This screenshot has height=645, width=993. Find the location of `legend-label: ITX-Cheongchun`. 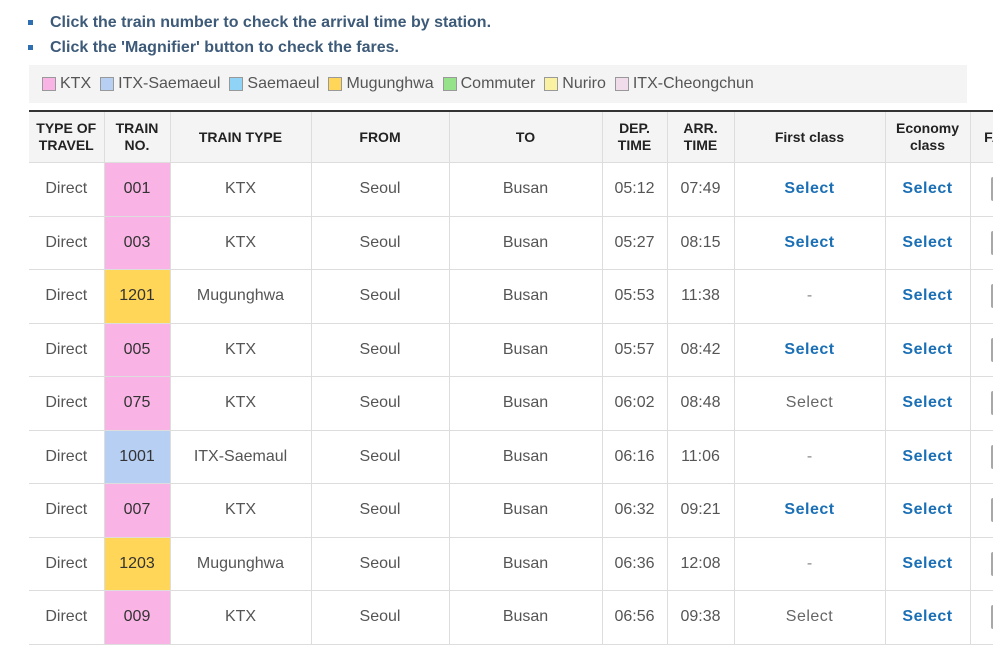

legend-label: ITX-Cheongchun is located at coordinates (693, 83).